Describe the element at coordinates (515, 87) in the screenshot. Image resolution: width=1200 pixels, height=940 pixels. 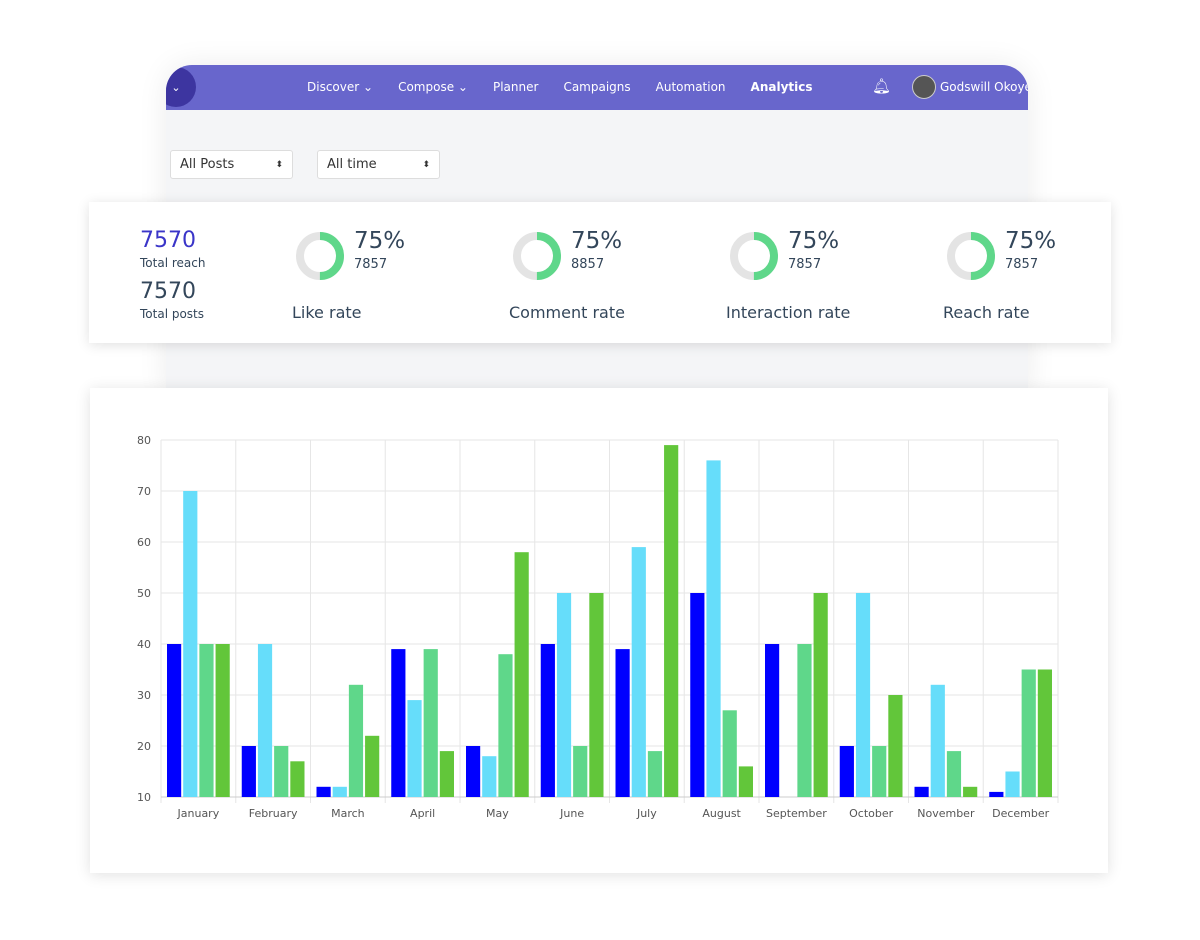
I see `nav-planner: Planner` at that location.